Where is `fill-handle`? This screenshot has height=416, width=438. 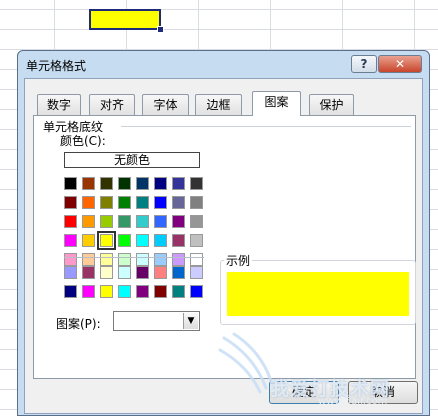 fill-handle is located at coordinates (160, 29).